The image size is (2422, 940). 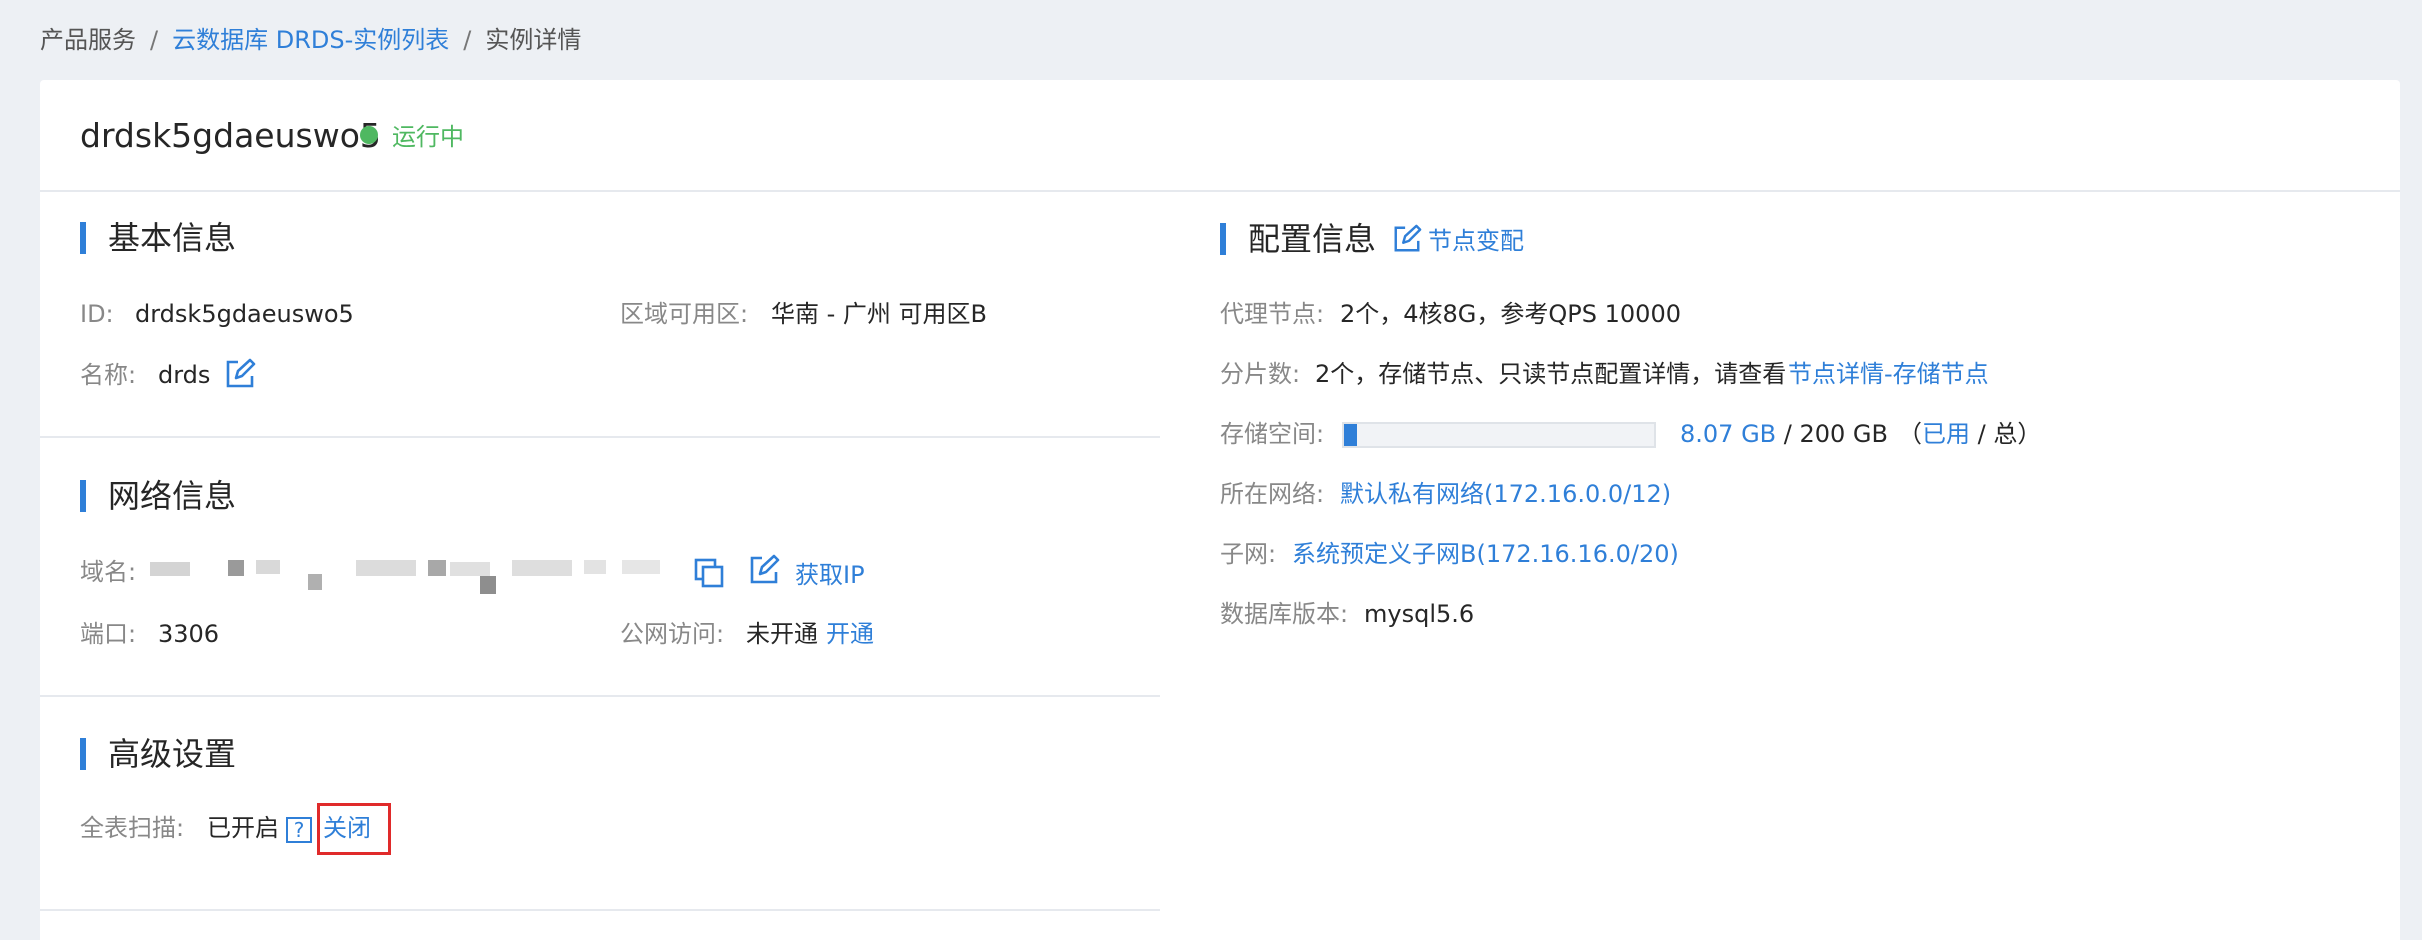 What do you see at coordinates (830, 575) in the screenshot?
I see `get-ip-link: 获取IP` at bounding box center [830, 575].